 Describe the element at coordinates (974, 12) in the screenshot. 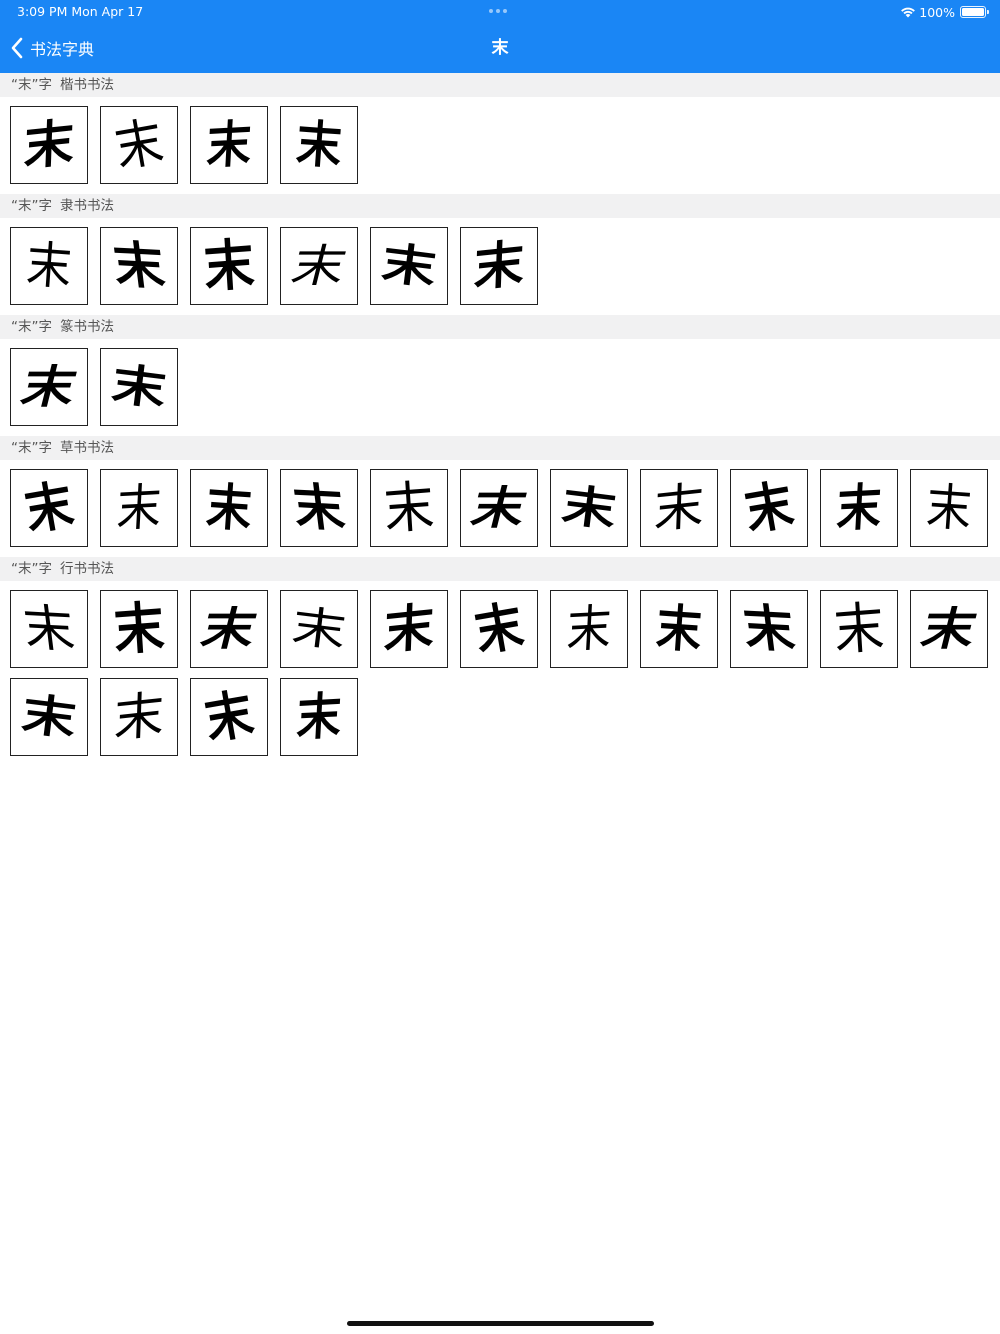

I see `battery-icon` at that location.